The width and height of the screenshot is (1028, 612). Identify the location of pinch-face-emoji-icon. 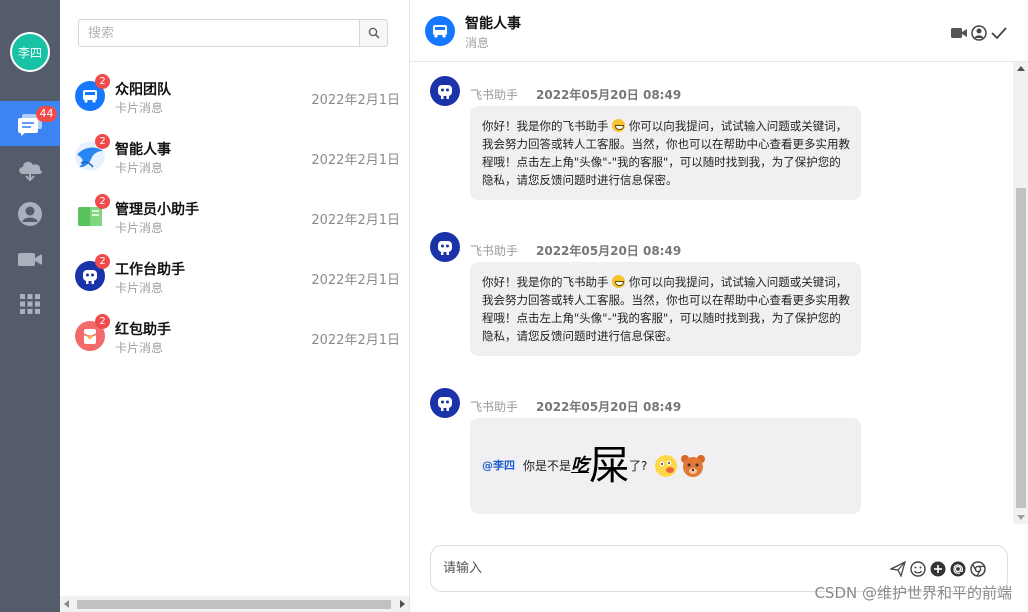
(666, 466).